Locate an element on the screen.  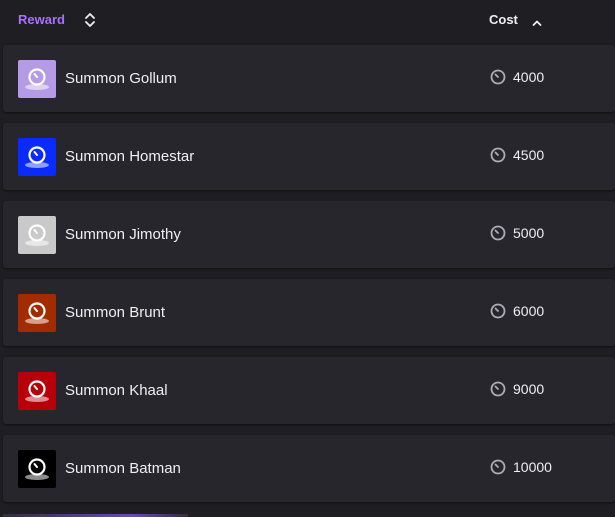
cost-column-label: Cost is located at coordinates (503, 19).